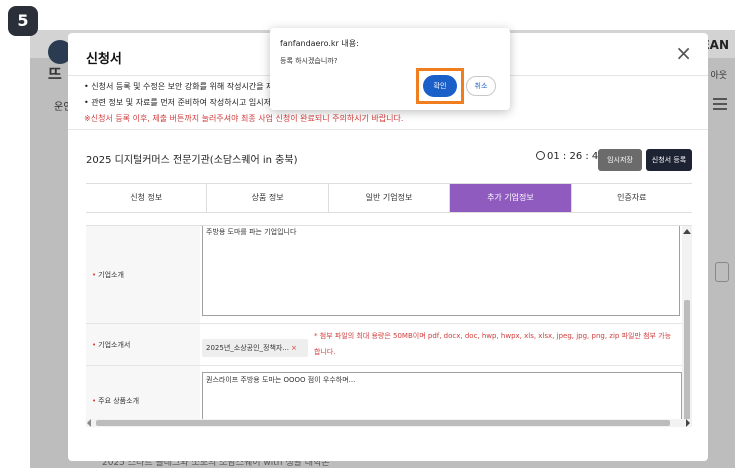  Describe the element at coordinates (720, 104) in the screenshot. I see `hamburger-menu-icon` at that location.